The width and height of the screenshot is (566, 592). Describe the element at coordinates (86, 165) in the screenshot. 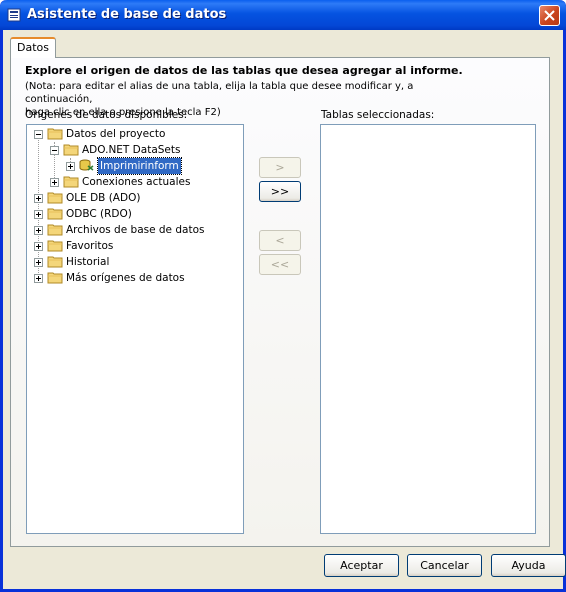

I see `dataset-icon` at that location.